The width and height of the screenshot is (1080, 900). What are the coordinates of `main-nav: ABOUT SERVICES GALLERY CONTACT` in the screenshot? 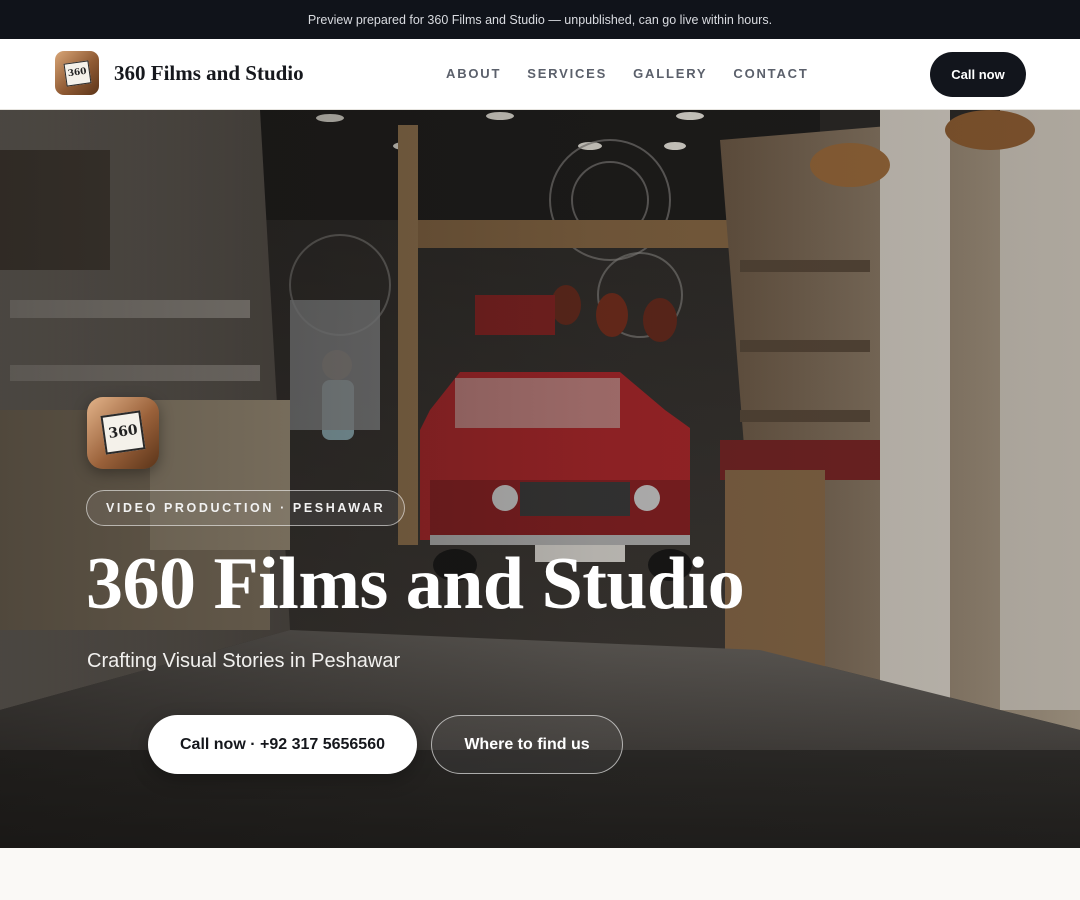 It's located at (640, 73).